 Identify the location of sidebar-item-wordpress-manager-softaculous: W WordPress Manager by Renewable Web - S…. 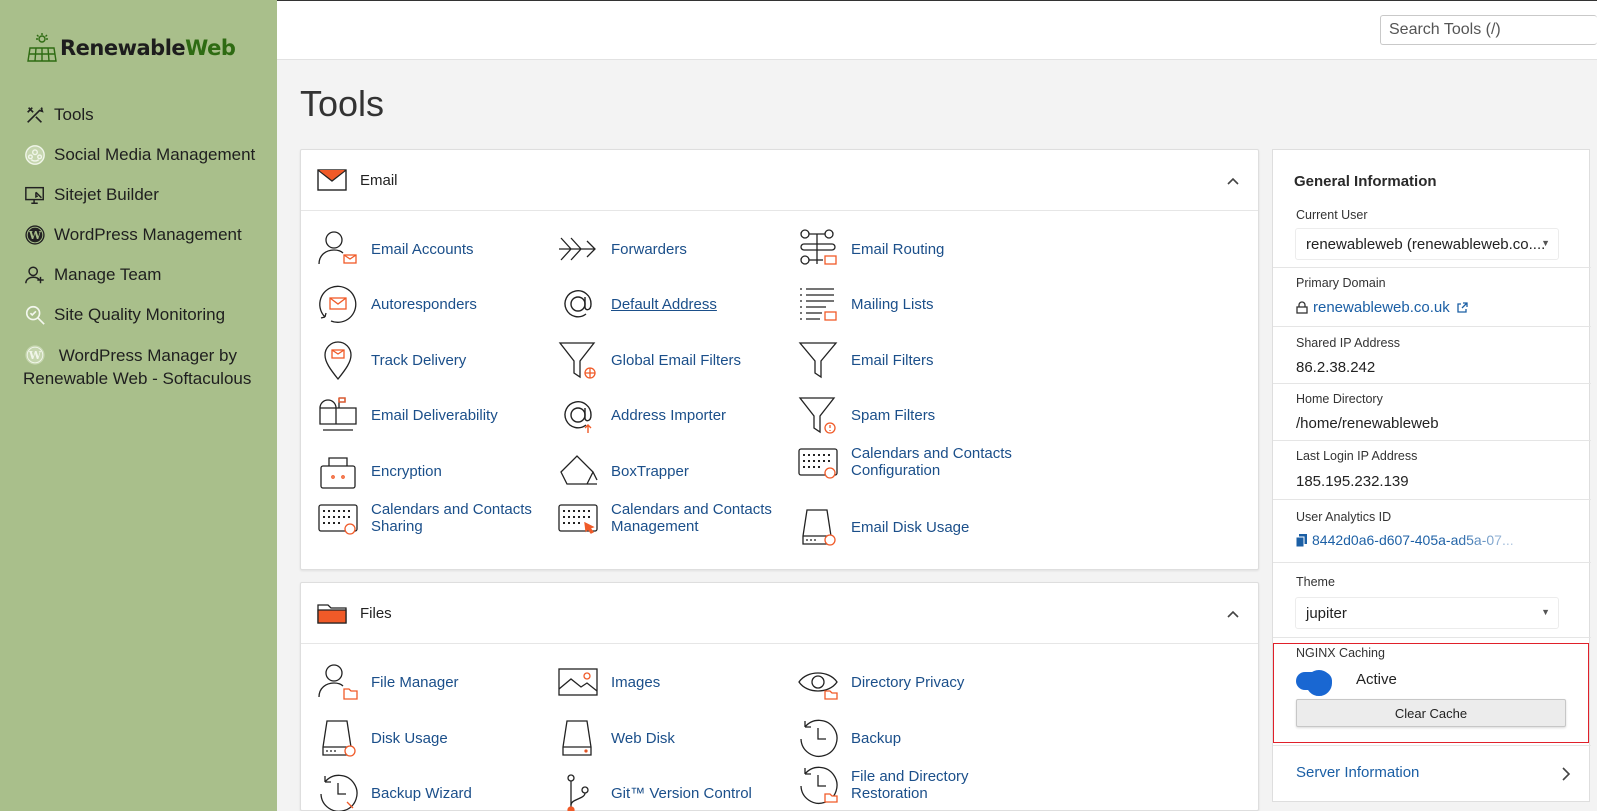
(148, 366).